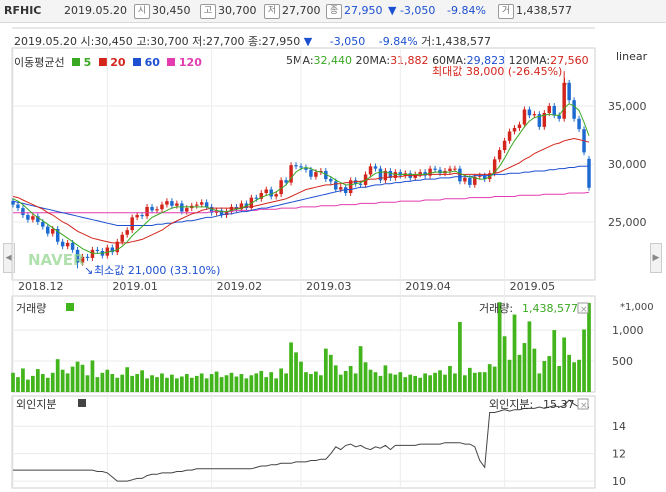 Image resolution: width=666 pixels, height=492 pixels. I want to click on date-label: 2019.03, so click(329, 286).